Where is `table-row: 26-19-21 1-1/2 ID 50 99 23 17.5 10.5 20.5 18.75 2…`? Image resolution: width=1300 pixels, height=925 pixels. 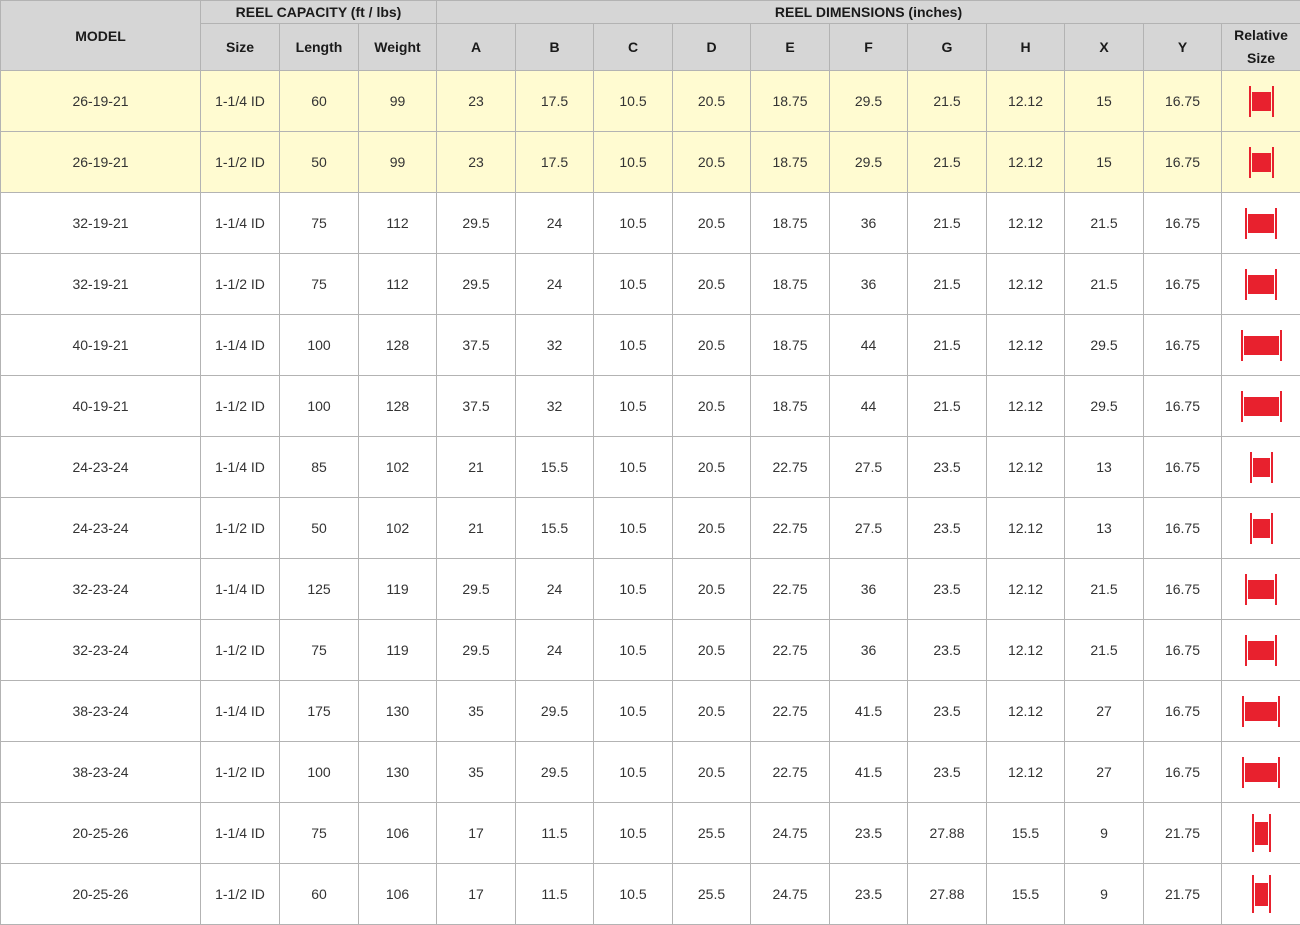
table-row: 26-19-21 1-1/2 ID 50 99 23 17.5 10.5 20.5 18.75 2… is located at coordinates (650, 162).